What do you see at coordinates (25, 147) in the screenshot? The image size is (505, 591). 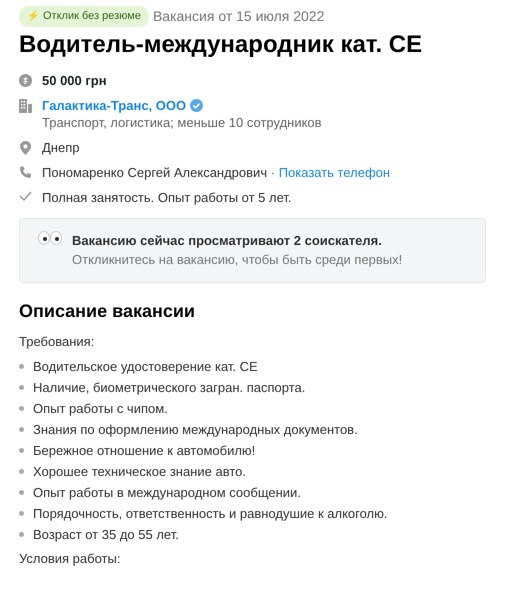 I see `location-pin-icon` at bounding box center [25, 147].